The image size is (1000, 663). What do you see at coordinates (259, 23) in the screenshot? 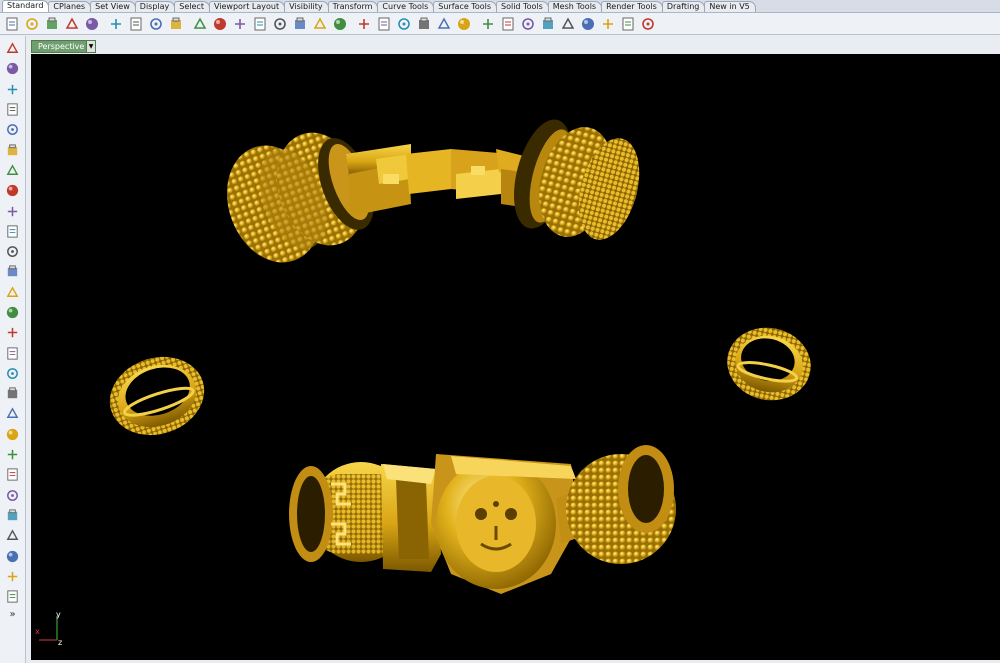
I see `zoom-window-icon` at bounding box center [259, 23].